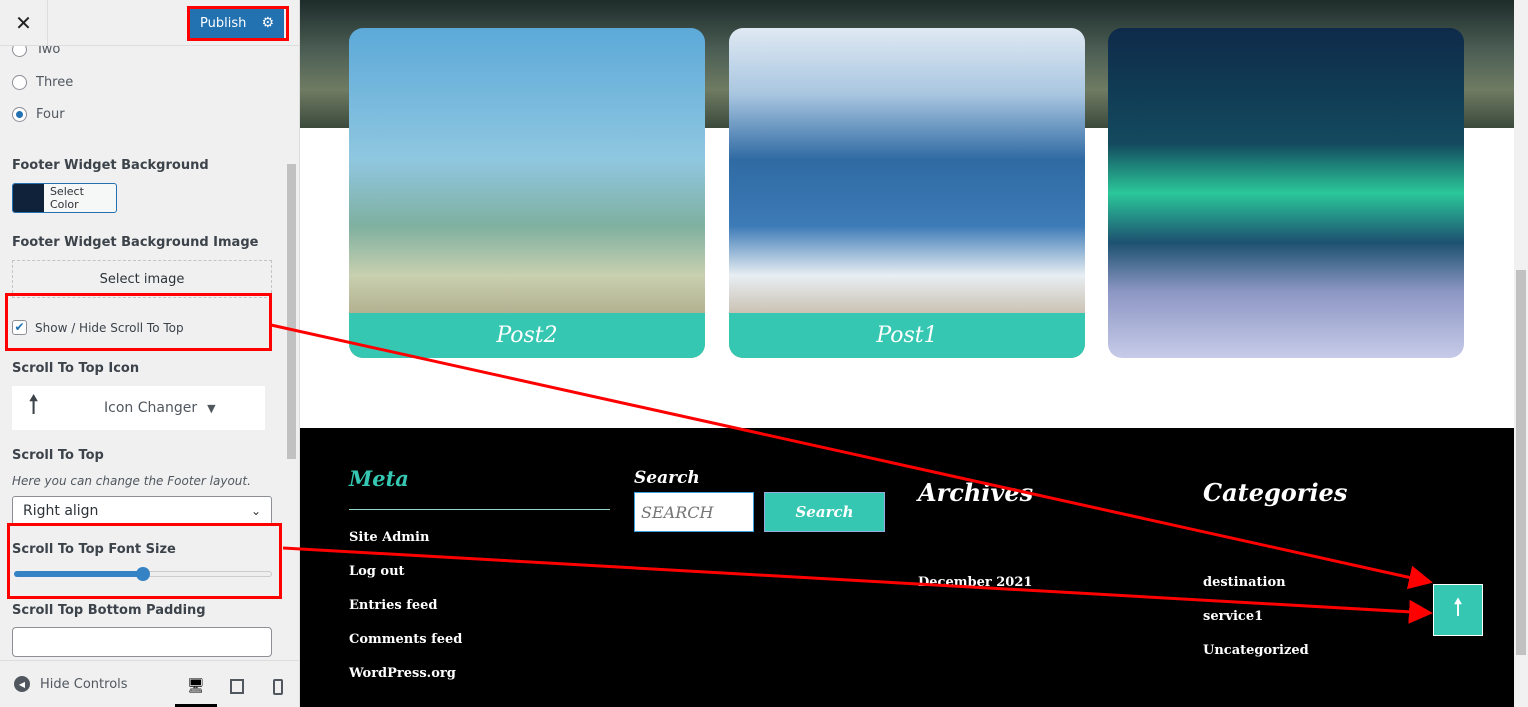 The width and height of the screenshot is (1528, 707). Describe the element at coordinates (58, 455) in the screenshot. I see `scroll-to-top-label: Scroll To Top` at that location.